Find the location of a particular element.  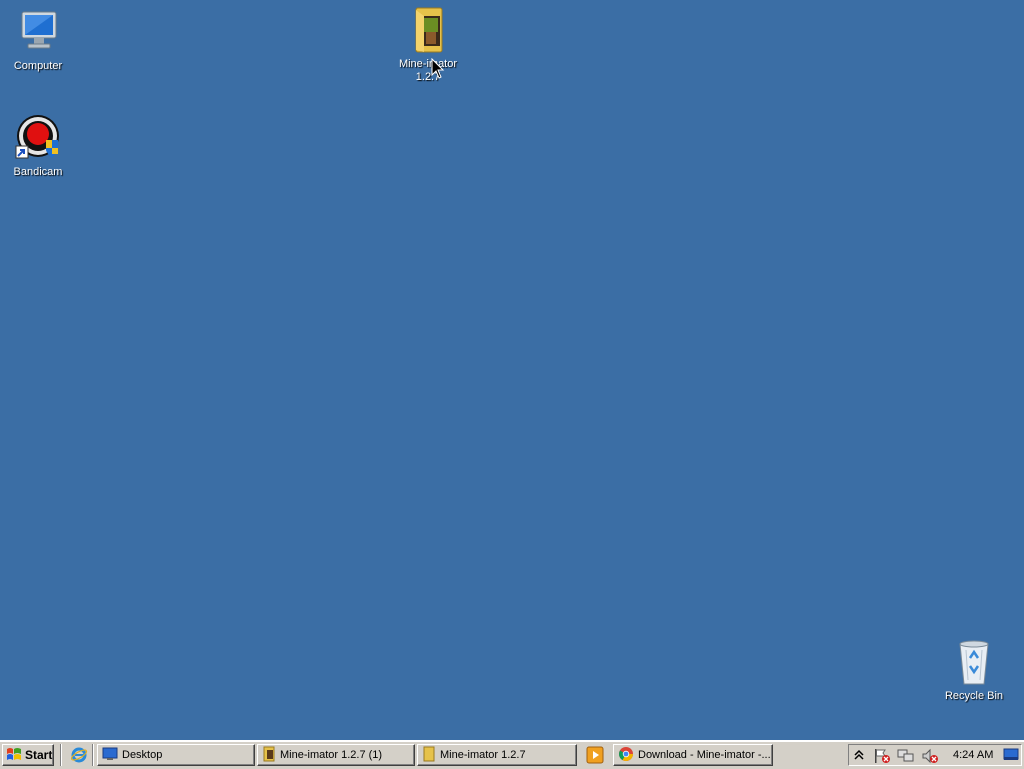

recycle-bin-icon is located at coordinates (974, 662).